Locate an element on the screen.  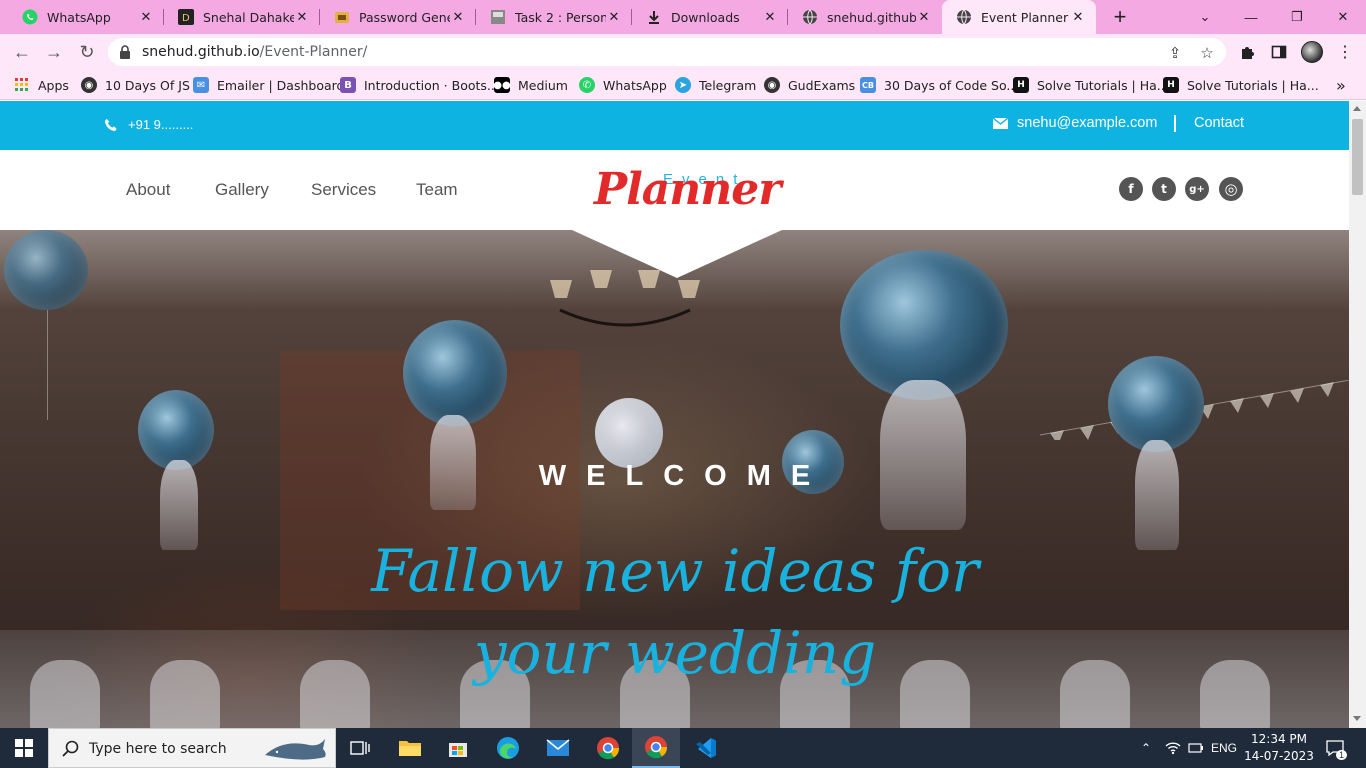
vscode-icon is located at coordinates (706, 748).